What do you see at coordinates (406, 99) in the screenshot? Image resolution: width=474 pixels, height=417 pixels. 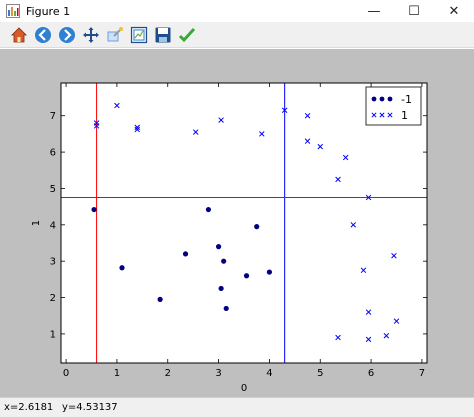 I see `legend-label: -1` at bounding box center [406, 99].